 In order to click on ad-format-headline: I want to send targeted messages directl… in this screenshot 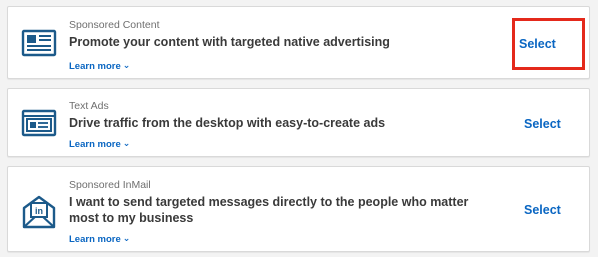, I will do `click(269, 210)`.